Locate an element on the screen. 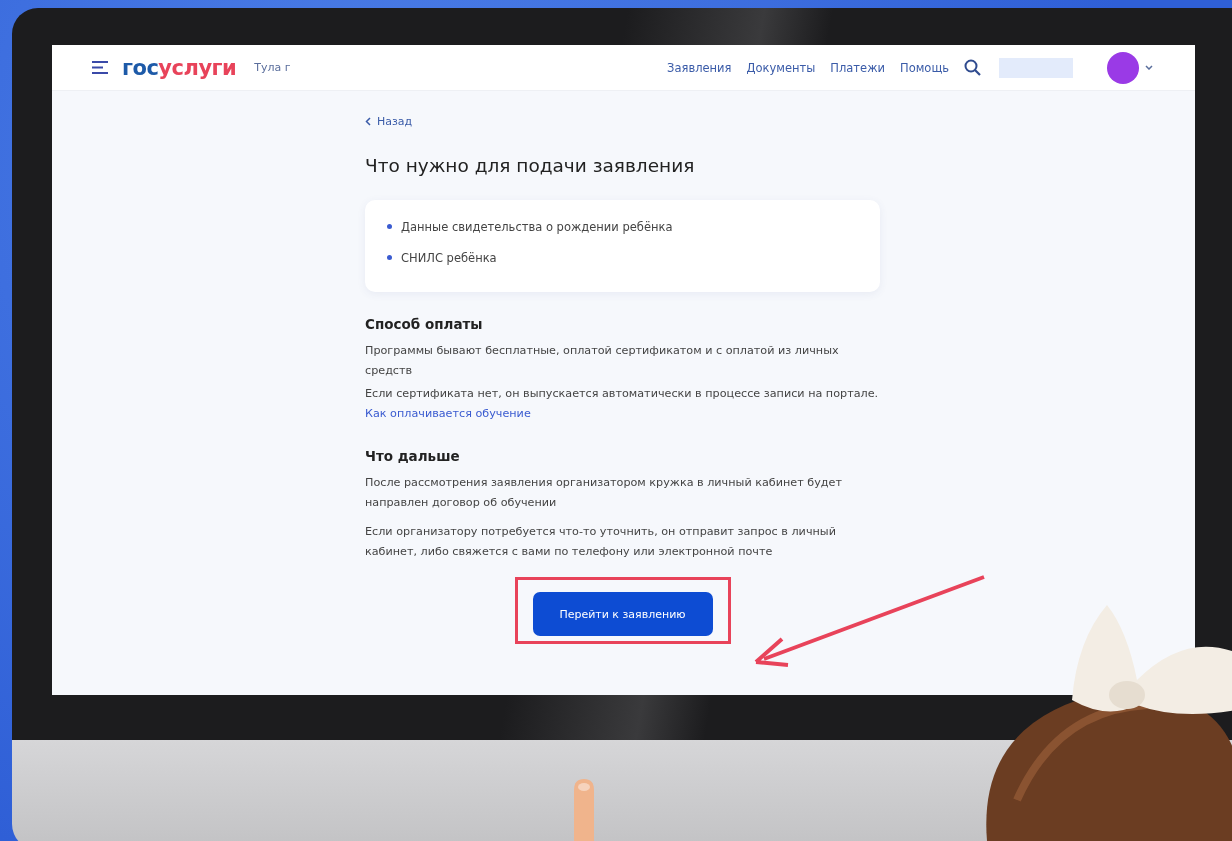 Image resolution: width=1232 pixels, height=841 pixels. search-icon is located at coordinates (972, 67).